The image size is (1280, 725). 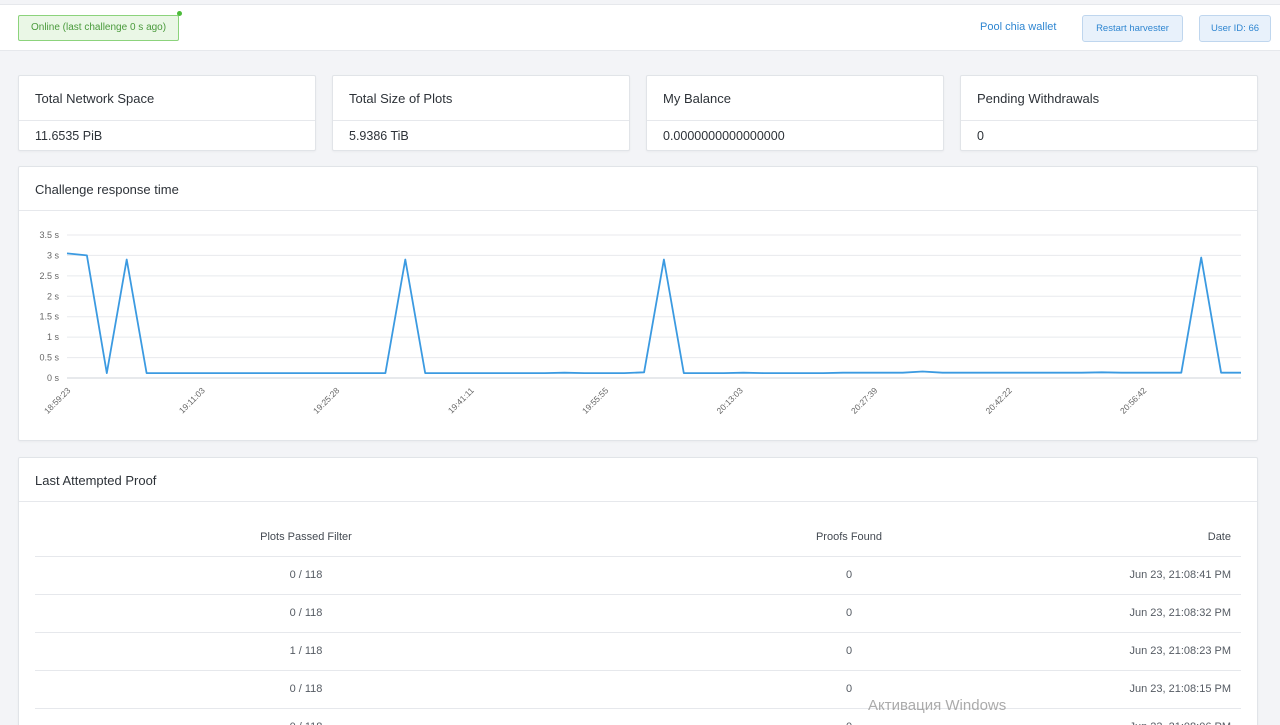 I want to click on y-tick-label: 1 s, so click(x=53, y=337).